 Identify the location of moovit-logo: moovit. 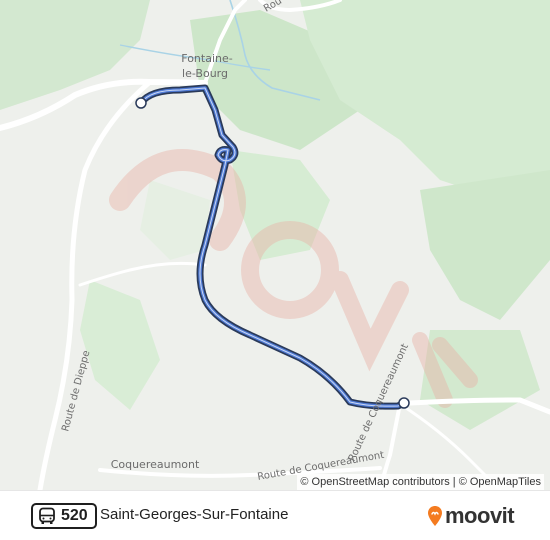
(471, 516).